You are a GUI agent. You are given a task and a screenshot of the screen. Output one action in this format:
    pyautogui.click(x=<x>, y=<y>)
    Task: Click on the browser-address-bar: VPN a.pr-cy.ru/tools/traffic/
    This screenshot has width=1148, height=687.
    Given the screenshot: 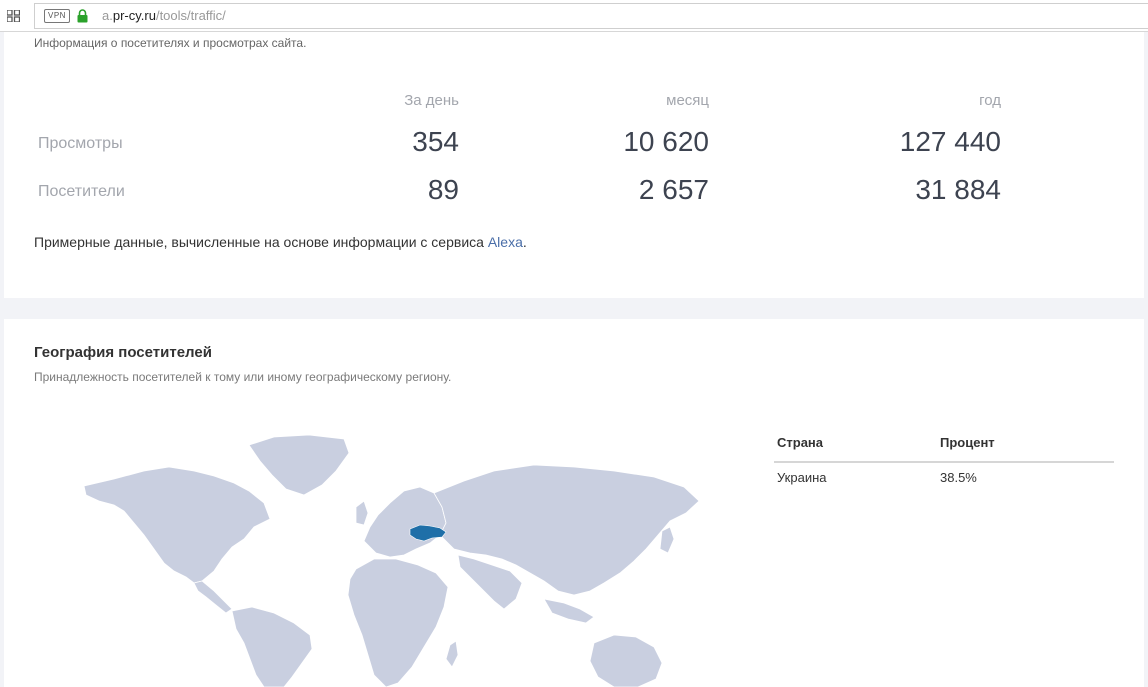 What is the action you would take?
    pyautogui.click(x=574, y=16)
    